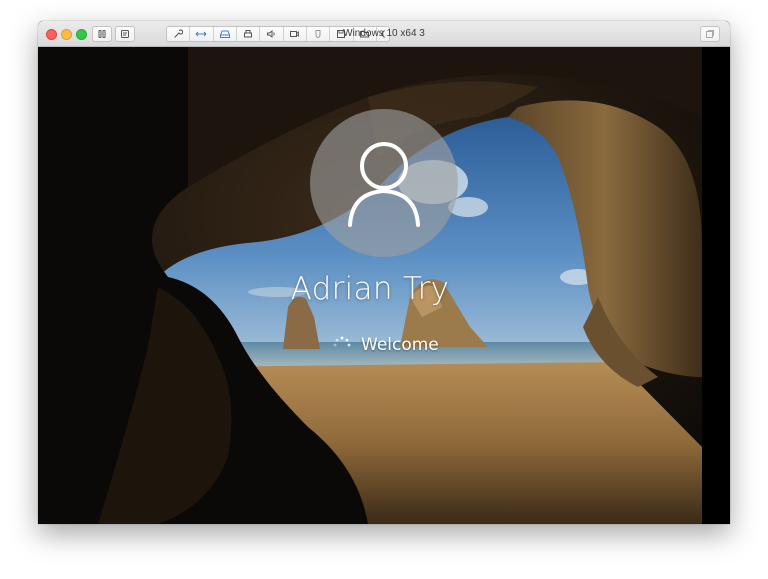 Image resolution: width=768 pixels, height=579 pixels. I want to click on camera-tool, so click(295, 34).